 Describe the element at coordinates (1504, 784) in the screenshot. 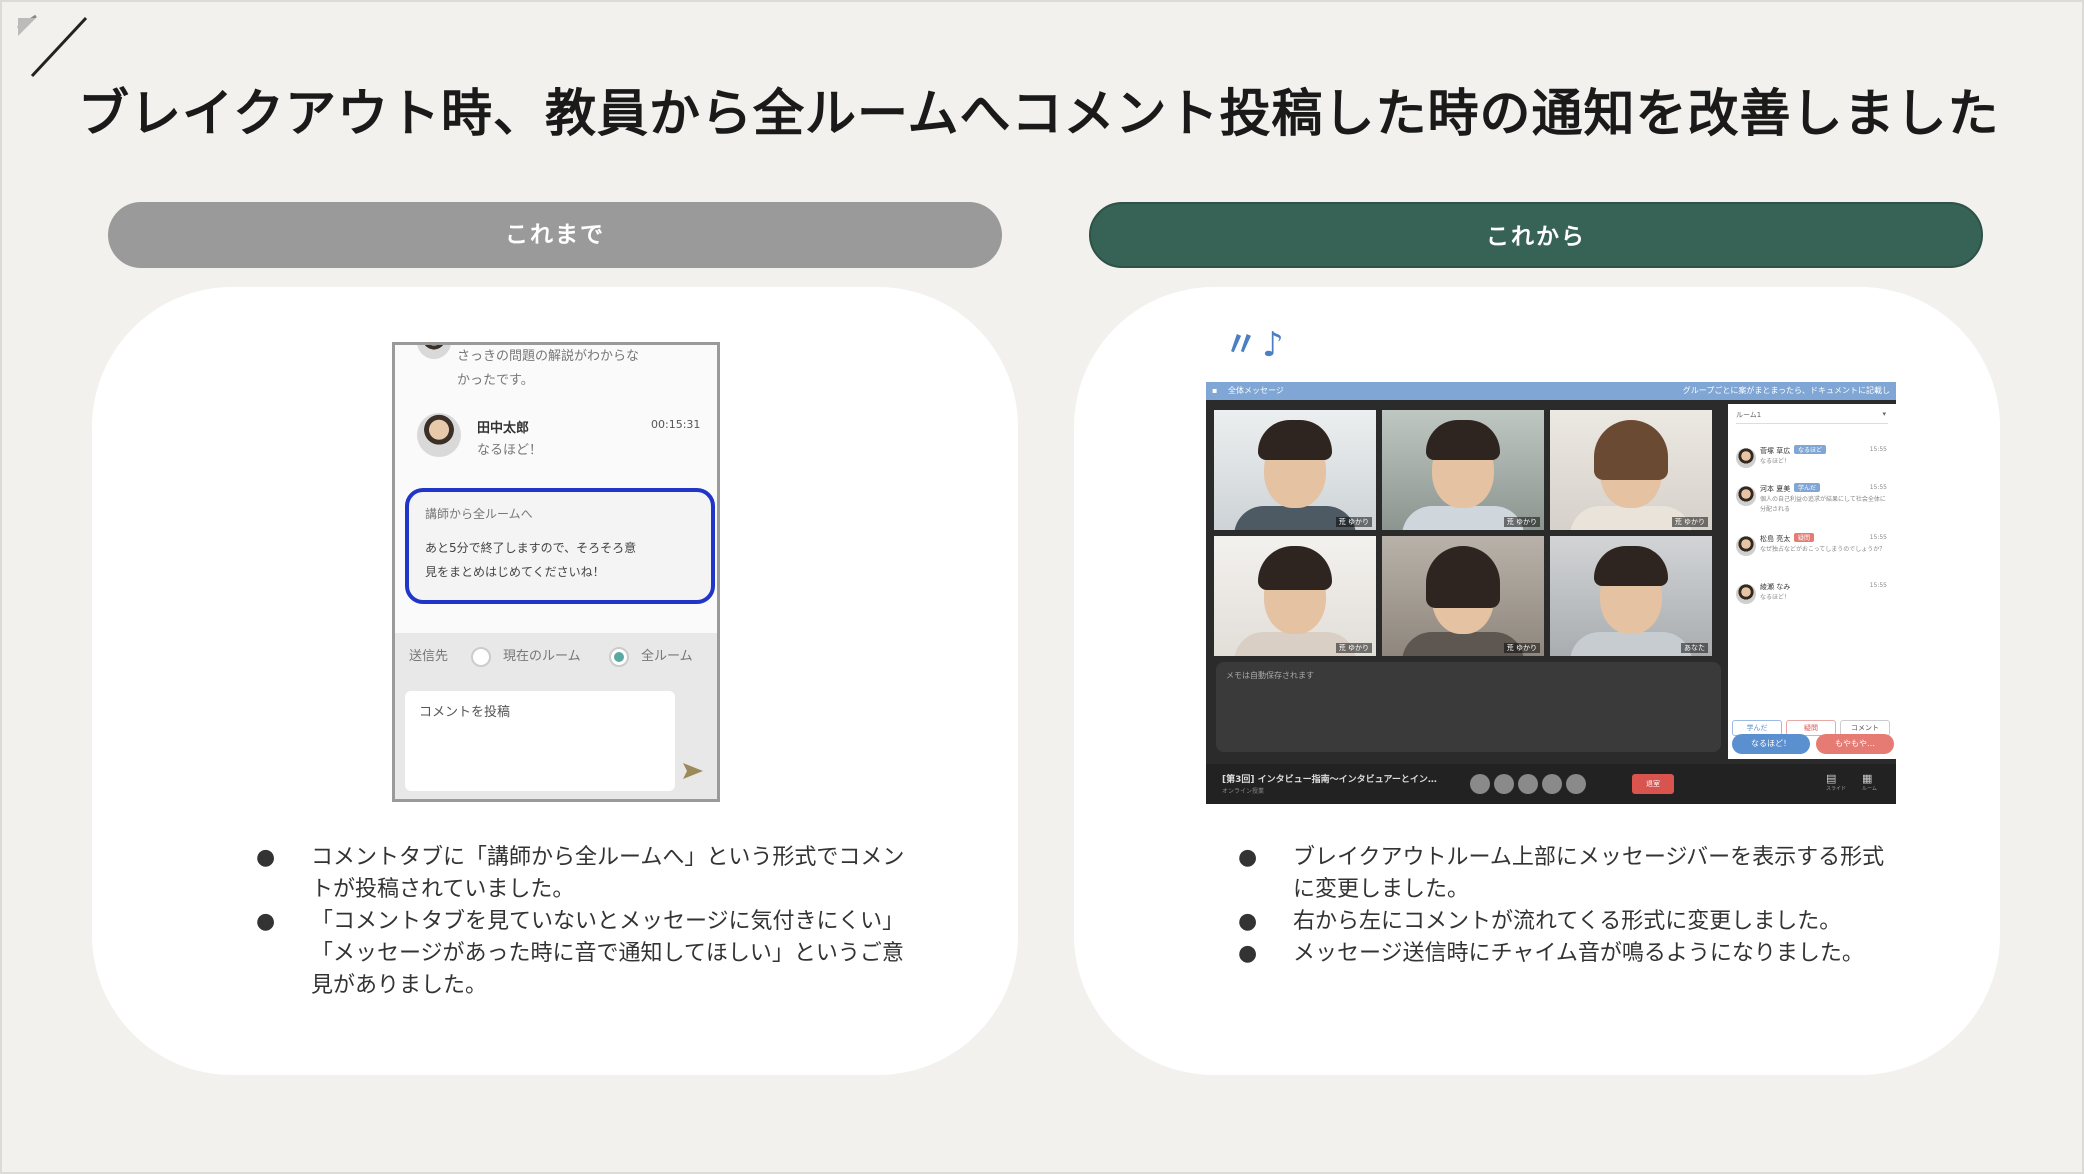

I see `camera-icon` at that location.